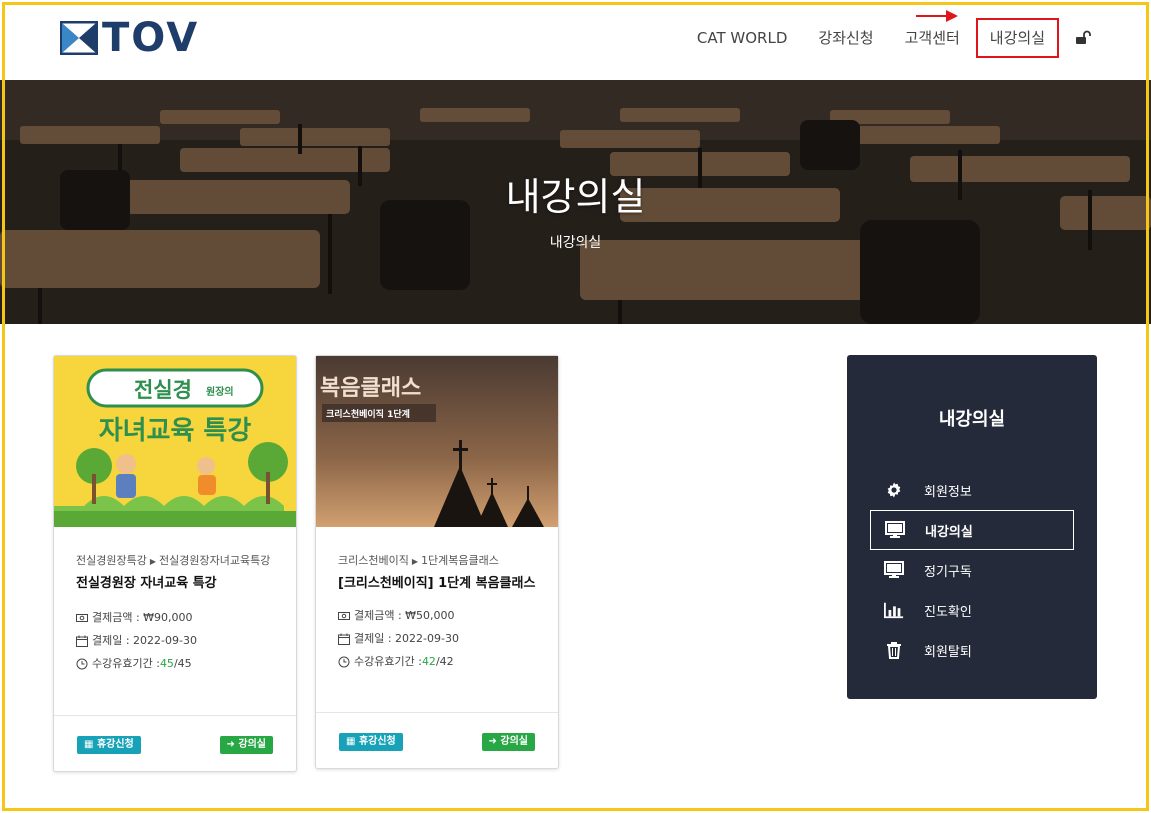 The image size is (1151, 813). Describe the element at coordinates (894, 490) in the screenshot. I see `gear-icon` at that location.